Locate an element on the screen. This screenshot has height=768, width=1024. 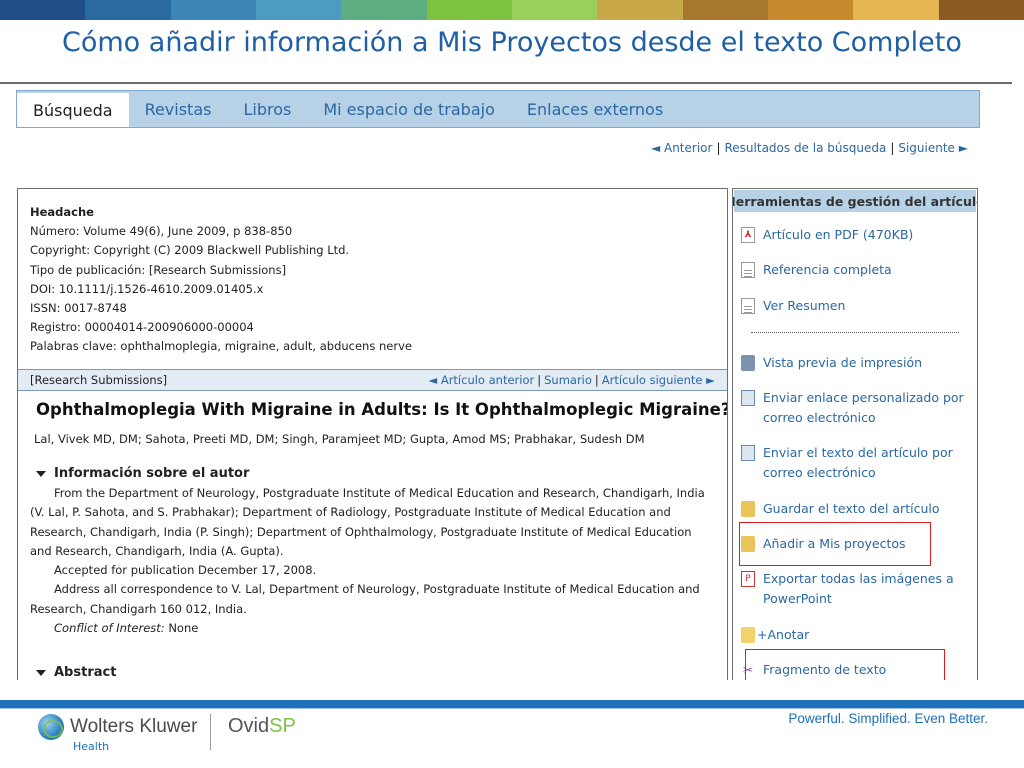
pager-next-link: Siguiente ► is located at coordinates (933, 148).